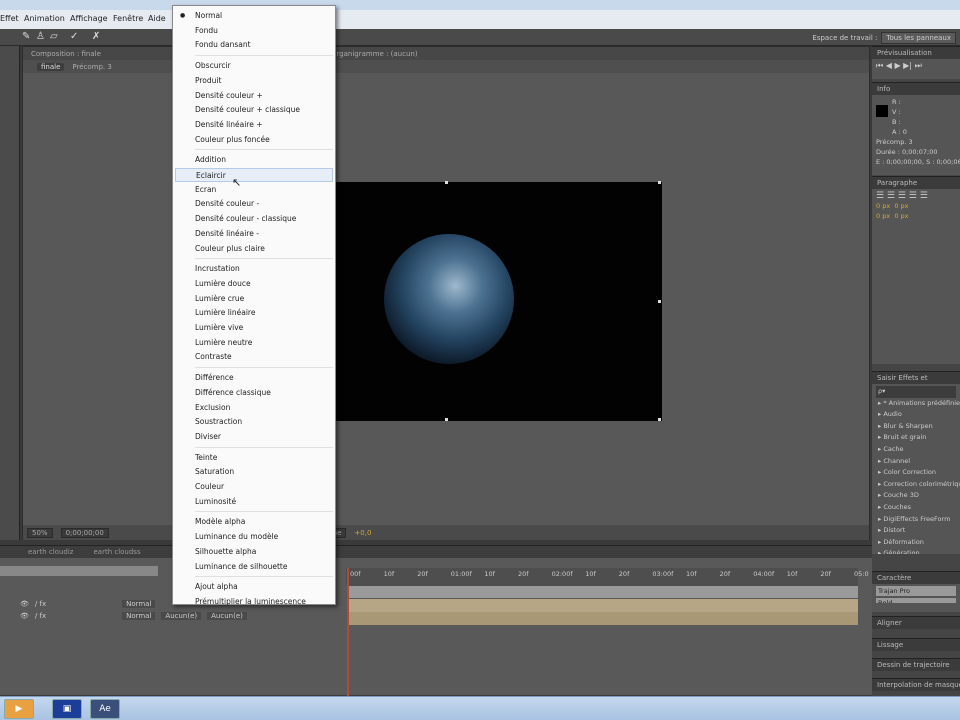 Image resolution: width=960 pixels, height=720 pixels. I want to click on effect-category: ▸ * Animations prédéfinies, so click(918, 404).